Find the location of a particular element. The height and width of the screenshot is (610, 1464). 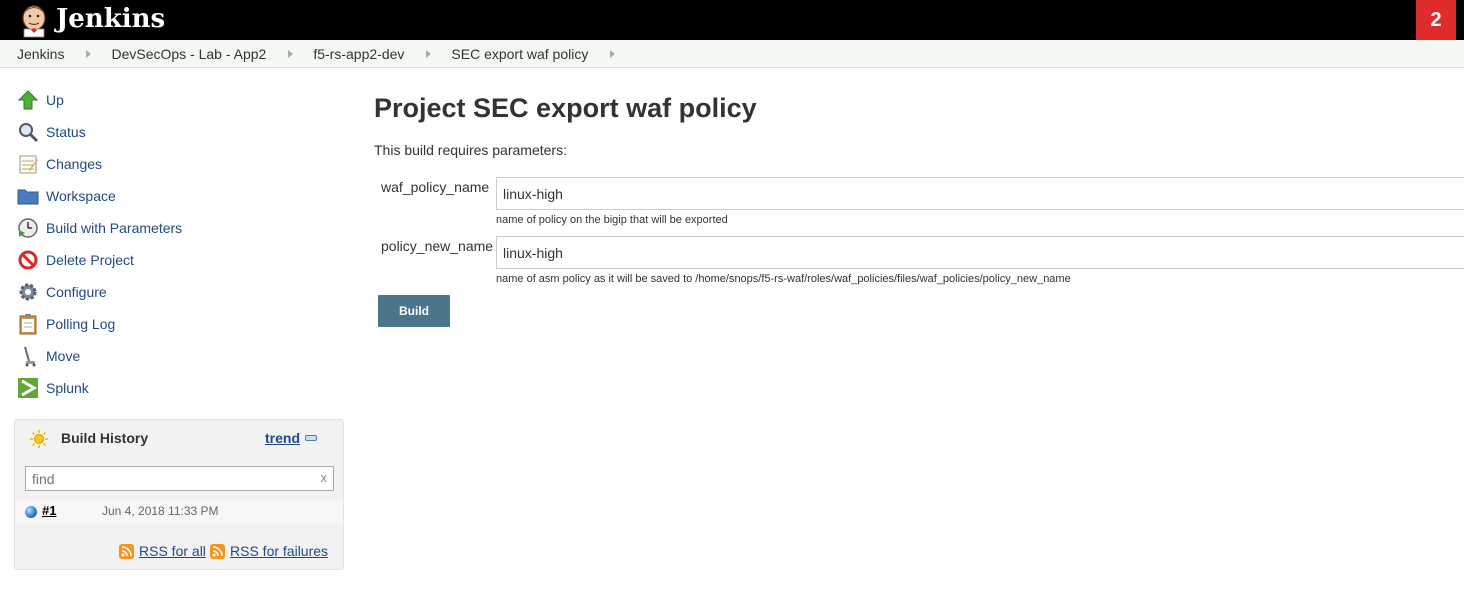

task-link-workspace: Workspace is located at coordinates (81, 196).